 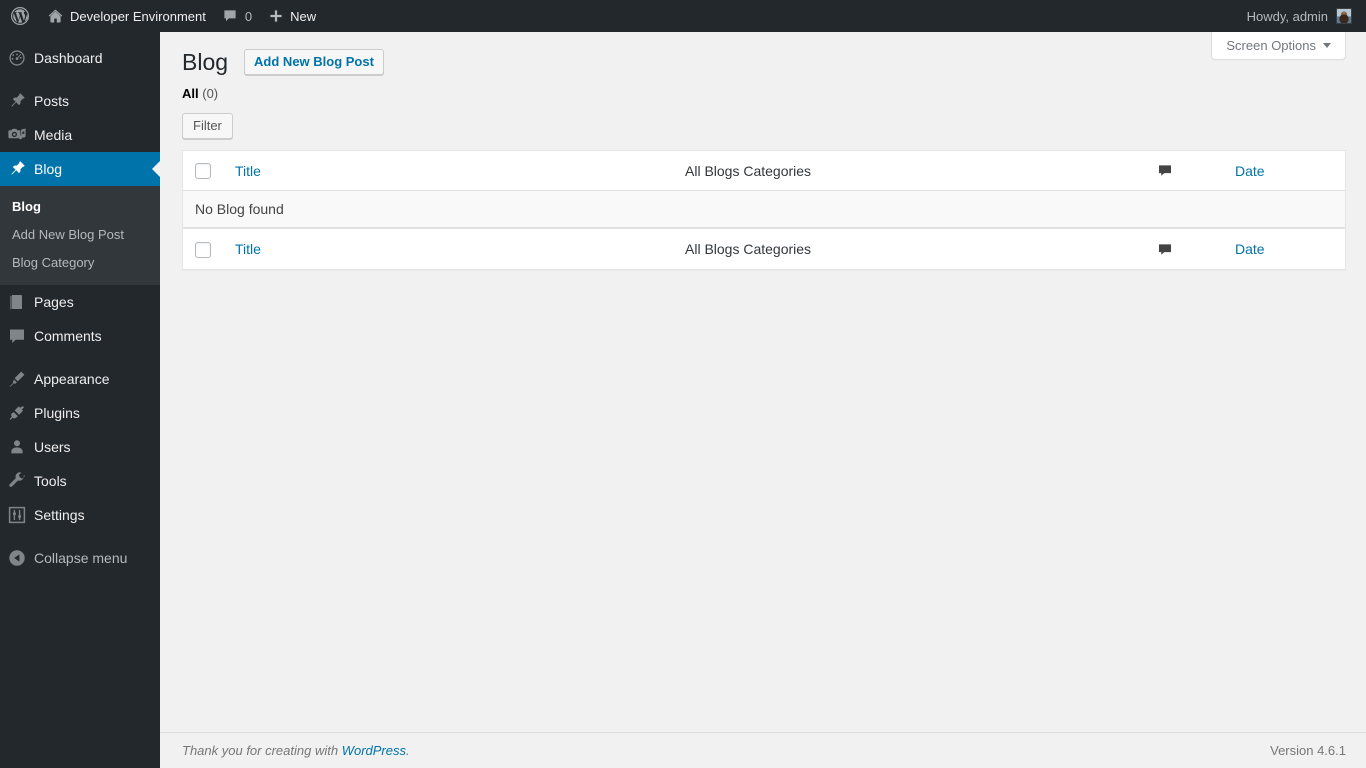 What do you see at coordinates (68, 234) in the screenshot?
I see `submenu-item-label: Add New Blog Post` at bounding box center [68, 234].